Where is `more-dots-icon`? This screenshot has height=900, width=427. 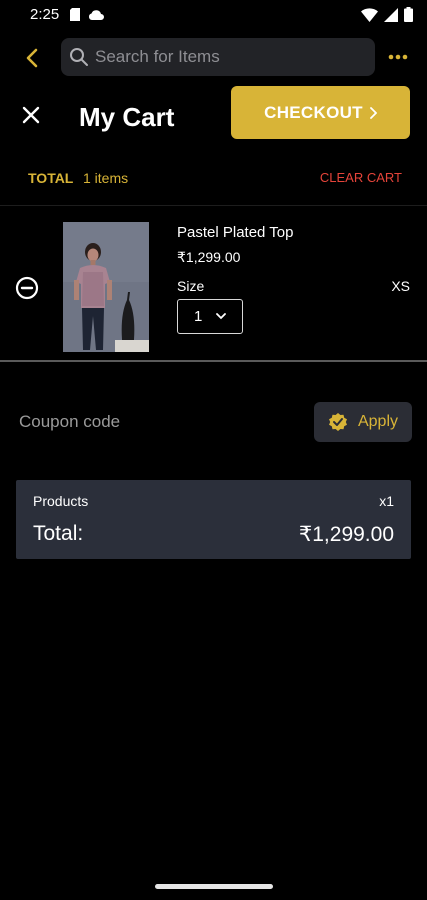
more-dots-icon is located at coordinates (398, 57).